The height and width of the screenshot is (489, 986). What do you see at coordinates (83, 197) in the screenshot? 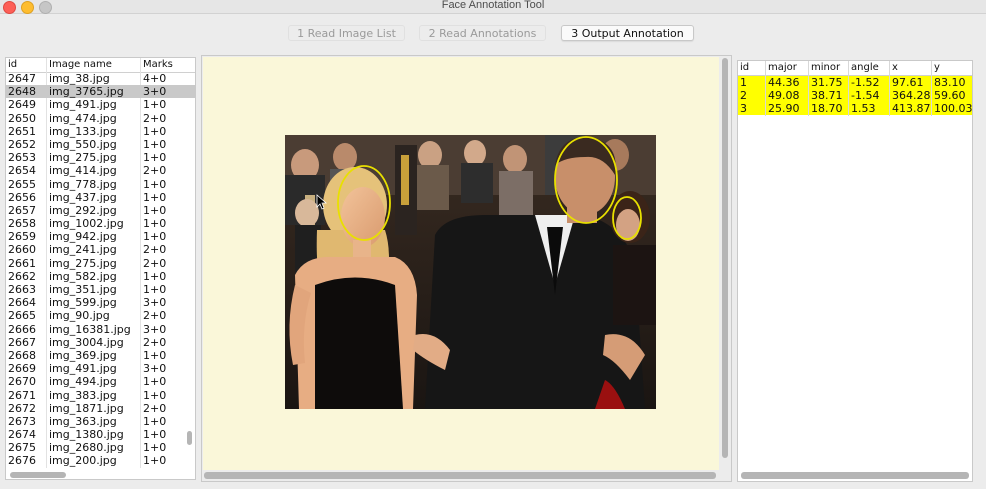
I see `image-name-cell: img_437.jpg` at bounding box center [83, 197].